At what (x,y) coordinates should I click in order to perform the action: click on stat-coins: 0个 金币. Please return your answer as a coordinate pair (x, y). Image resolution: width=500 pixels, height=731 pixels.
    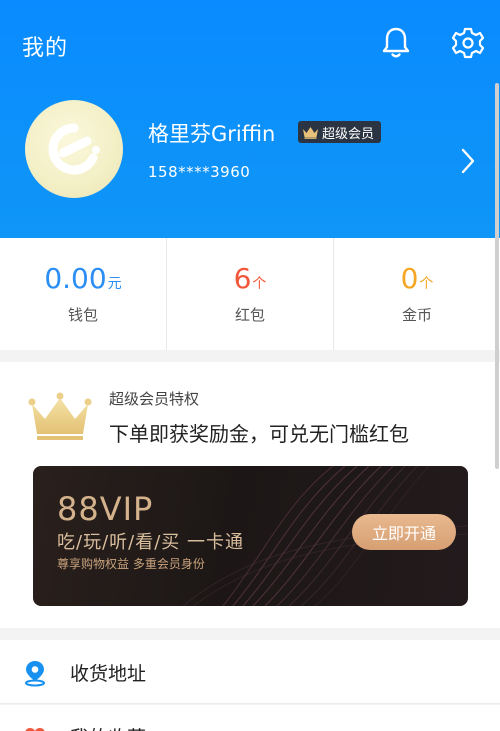
    Looking at the image, I should click on (416, 294).